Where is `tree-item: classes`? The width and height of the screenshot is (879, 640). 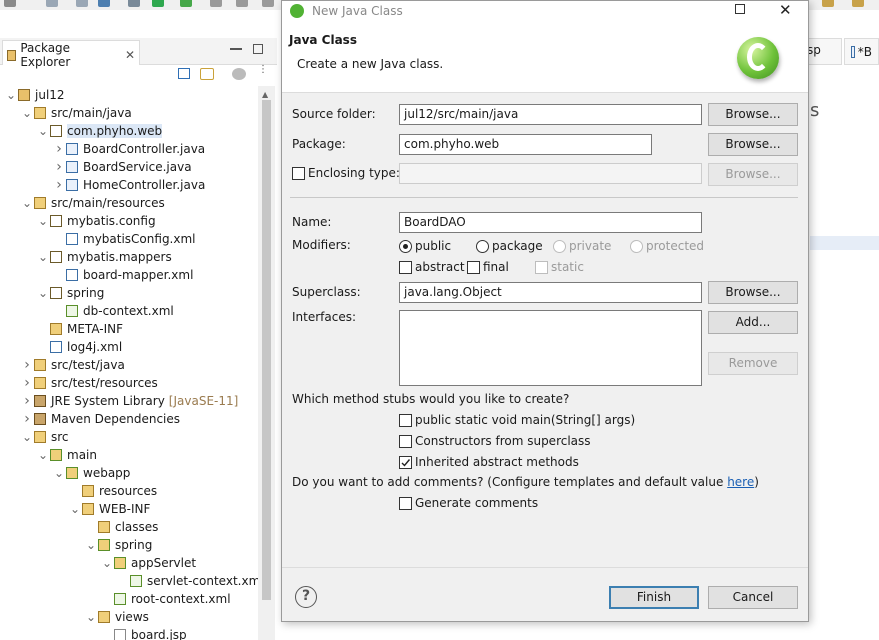 tree-item: classes is located at coordinates (121, 527).